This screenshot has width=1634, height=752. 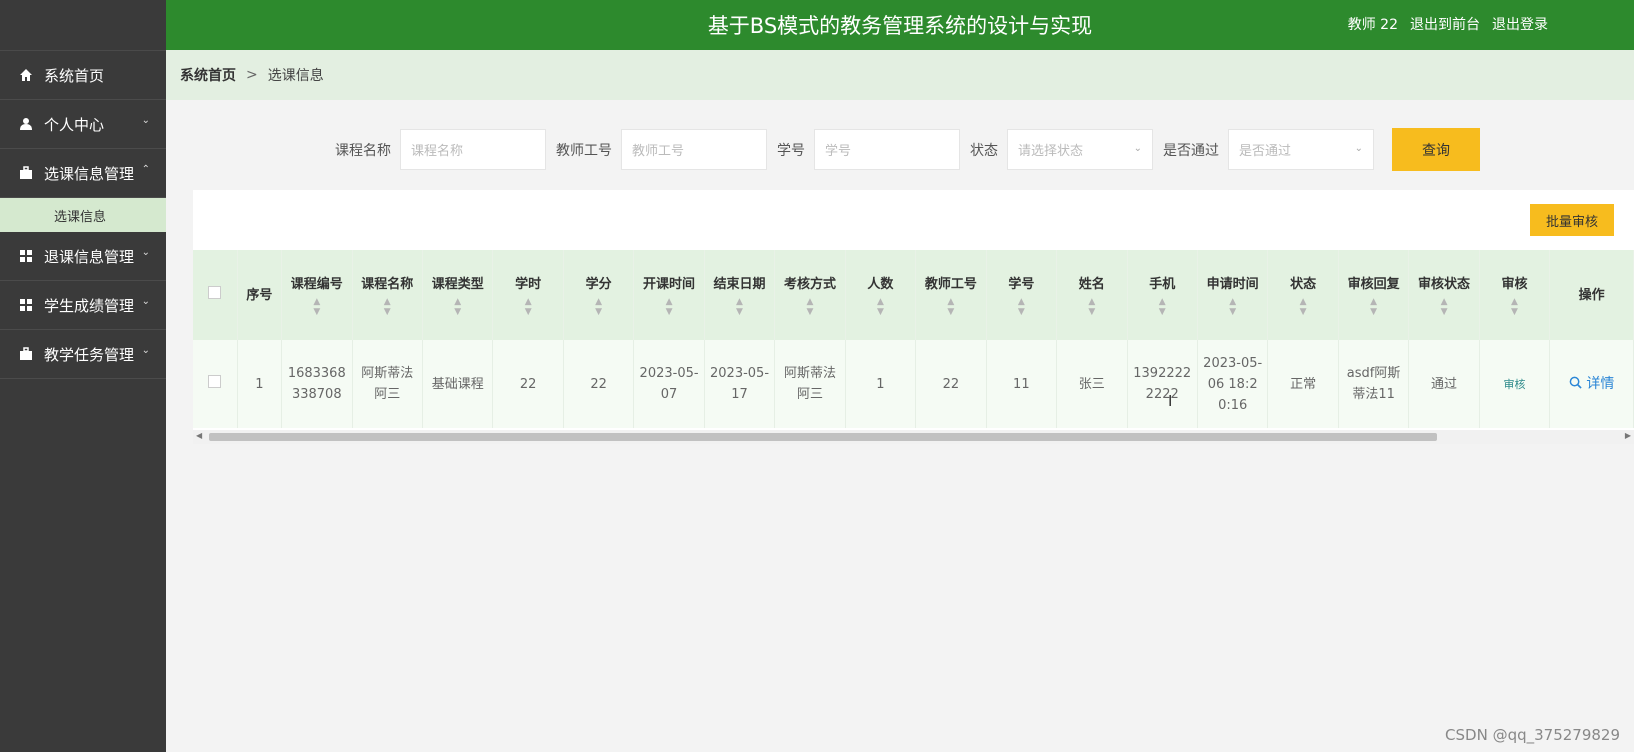 I want to click on sidebar-item-drop-course: 退课信息管理 ⌄, so click(x=83, y=256).